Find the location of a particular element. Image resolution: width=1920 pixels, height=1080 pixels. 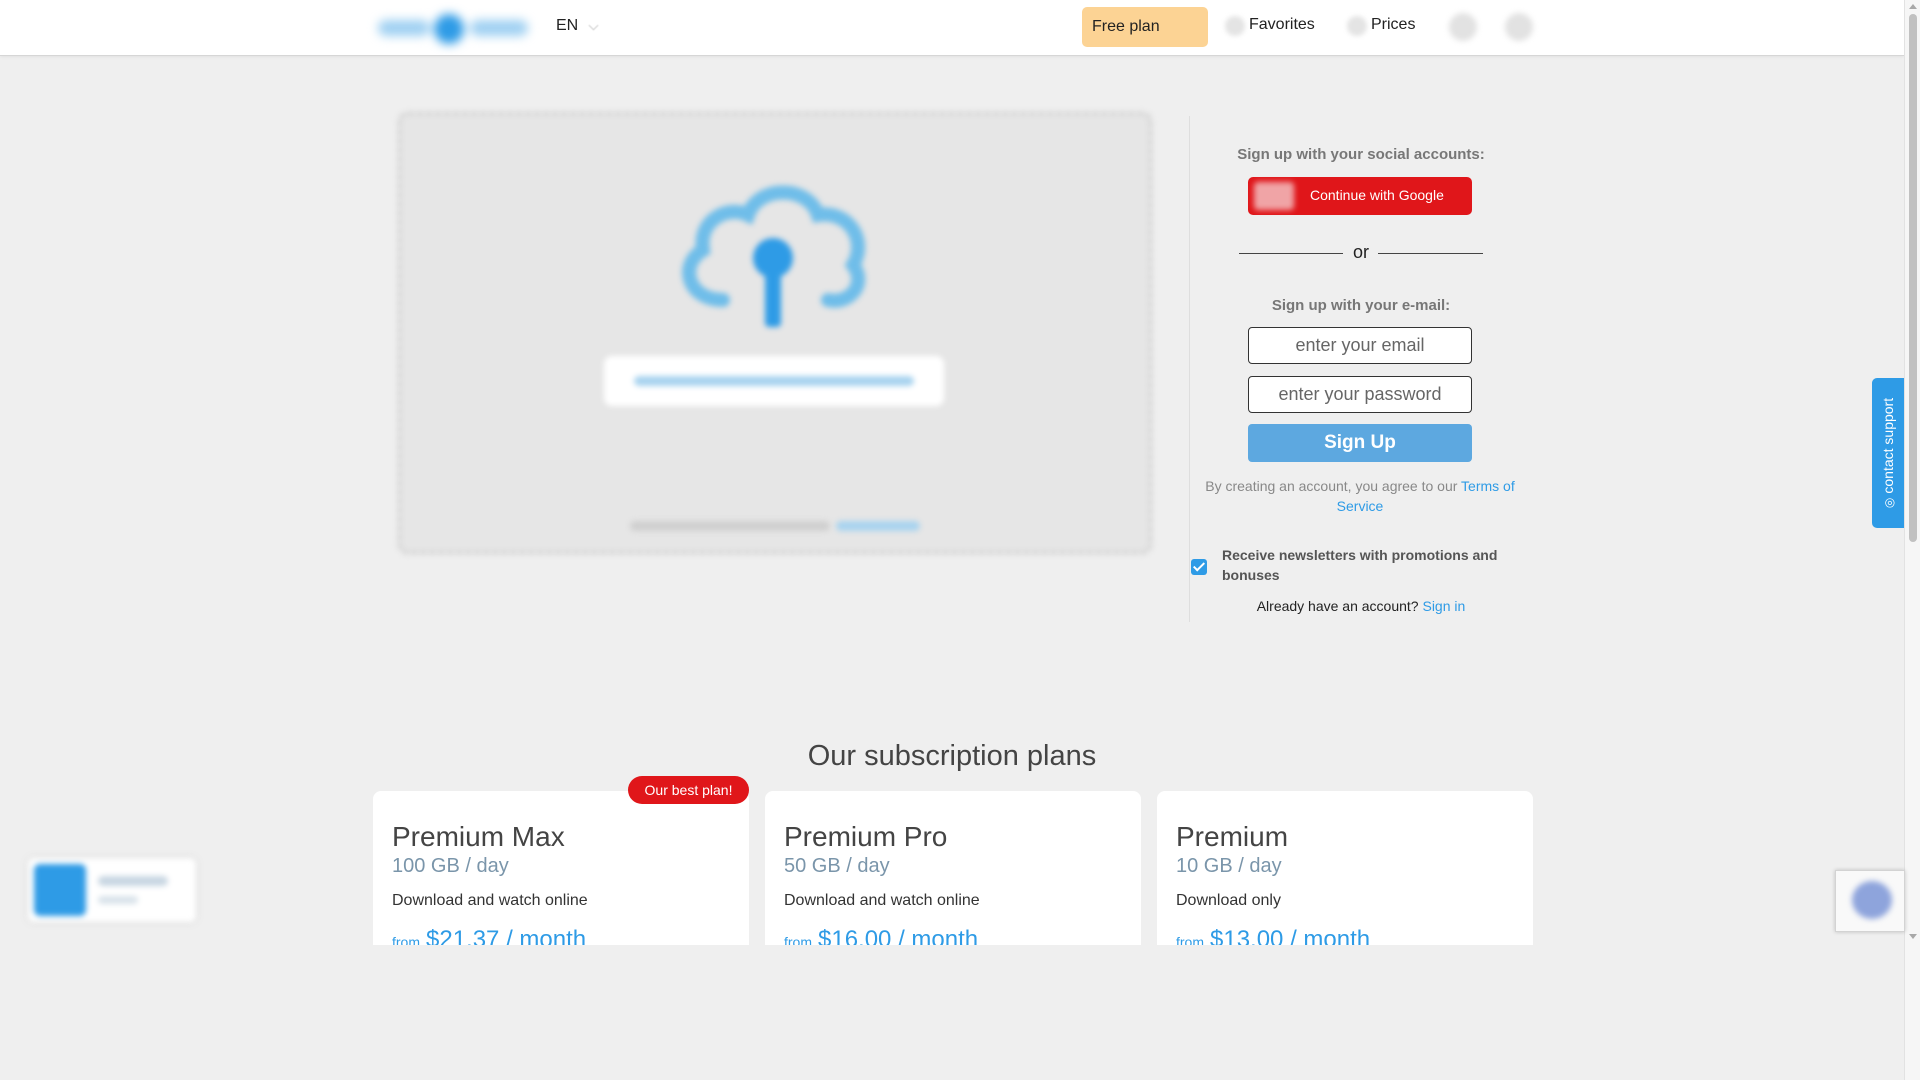

or-divider-right is located at coordinates (1430, 253).